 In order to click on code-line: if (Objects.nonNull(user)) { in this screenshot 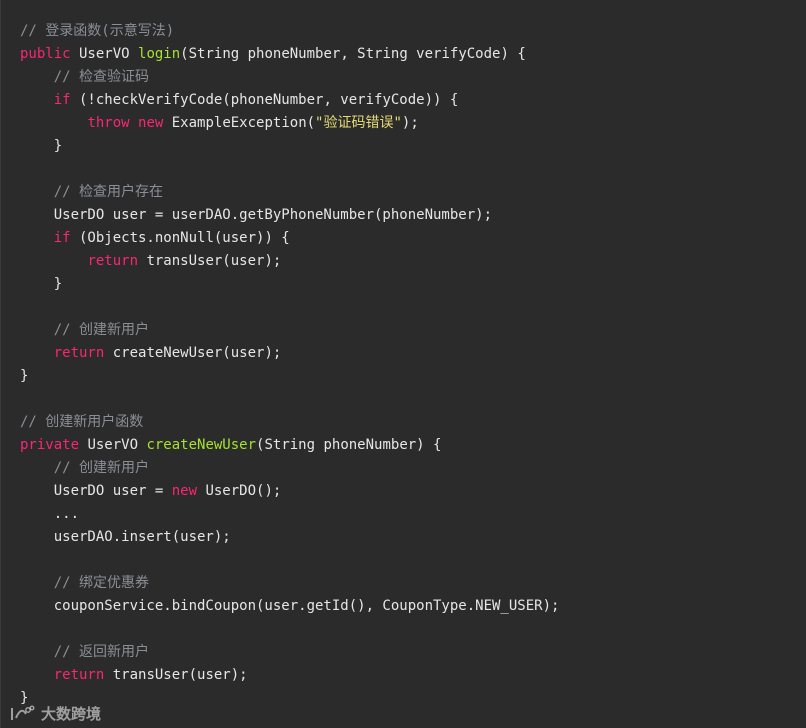, I will do `click(413, 238)`.